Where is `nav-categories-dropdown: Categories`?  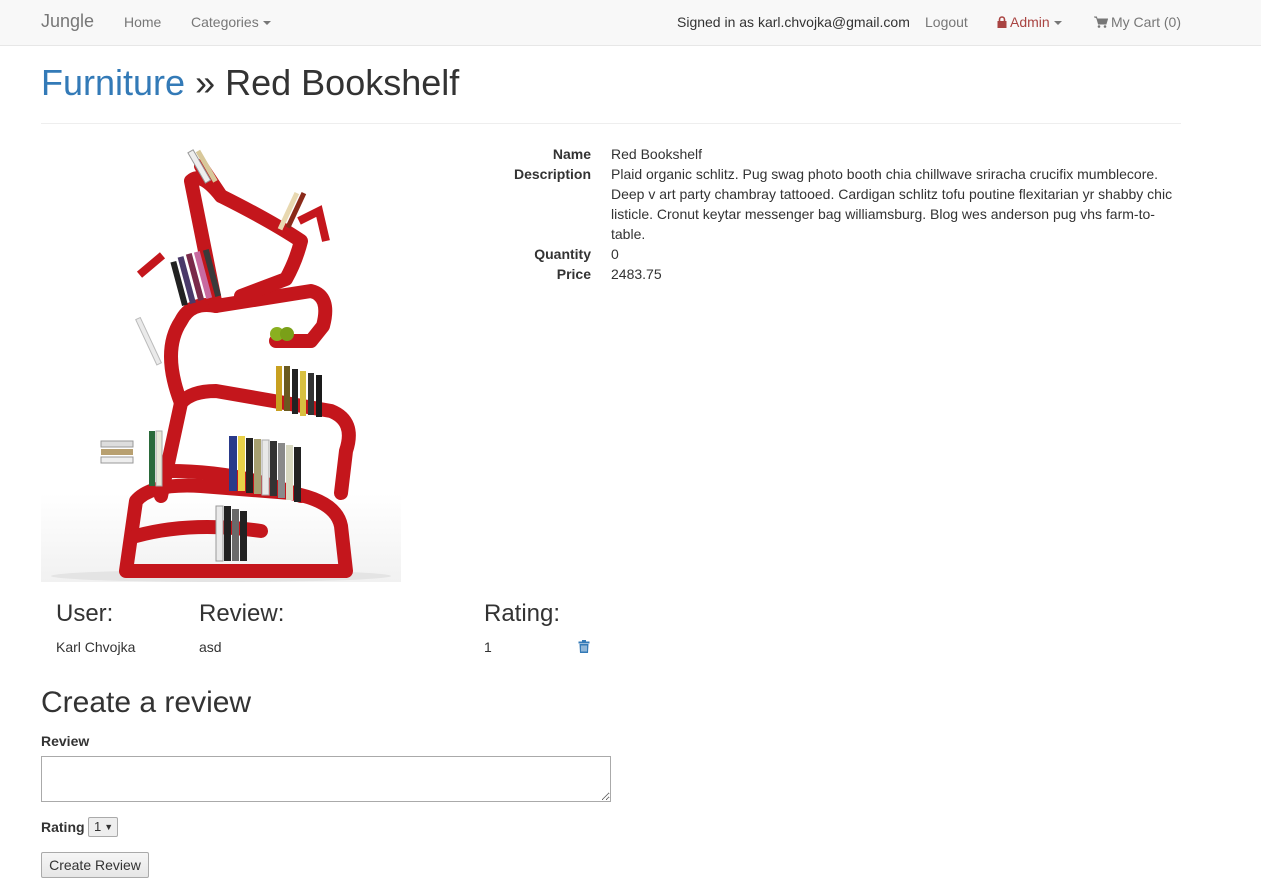 nav-categories-dropdown: Categories is located at coordinates (231, 22).